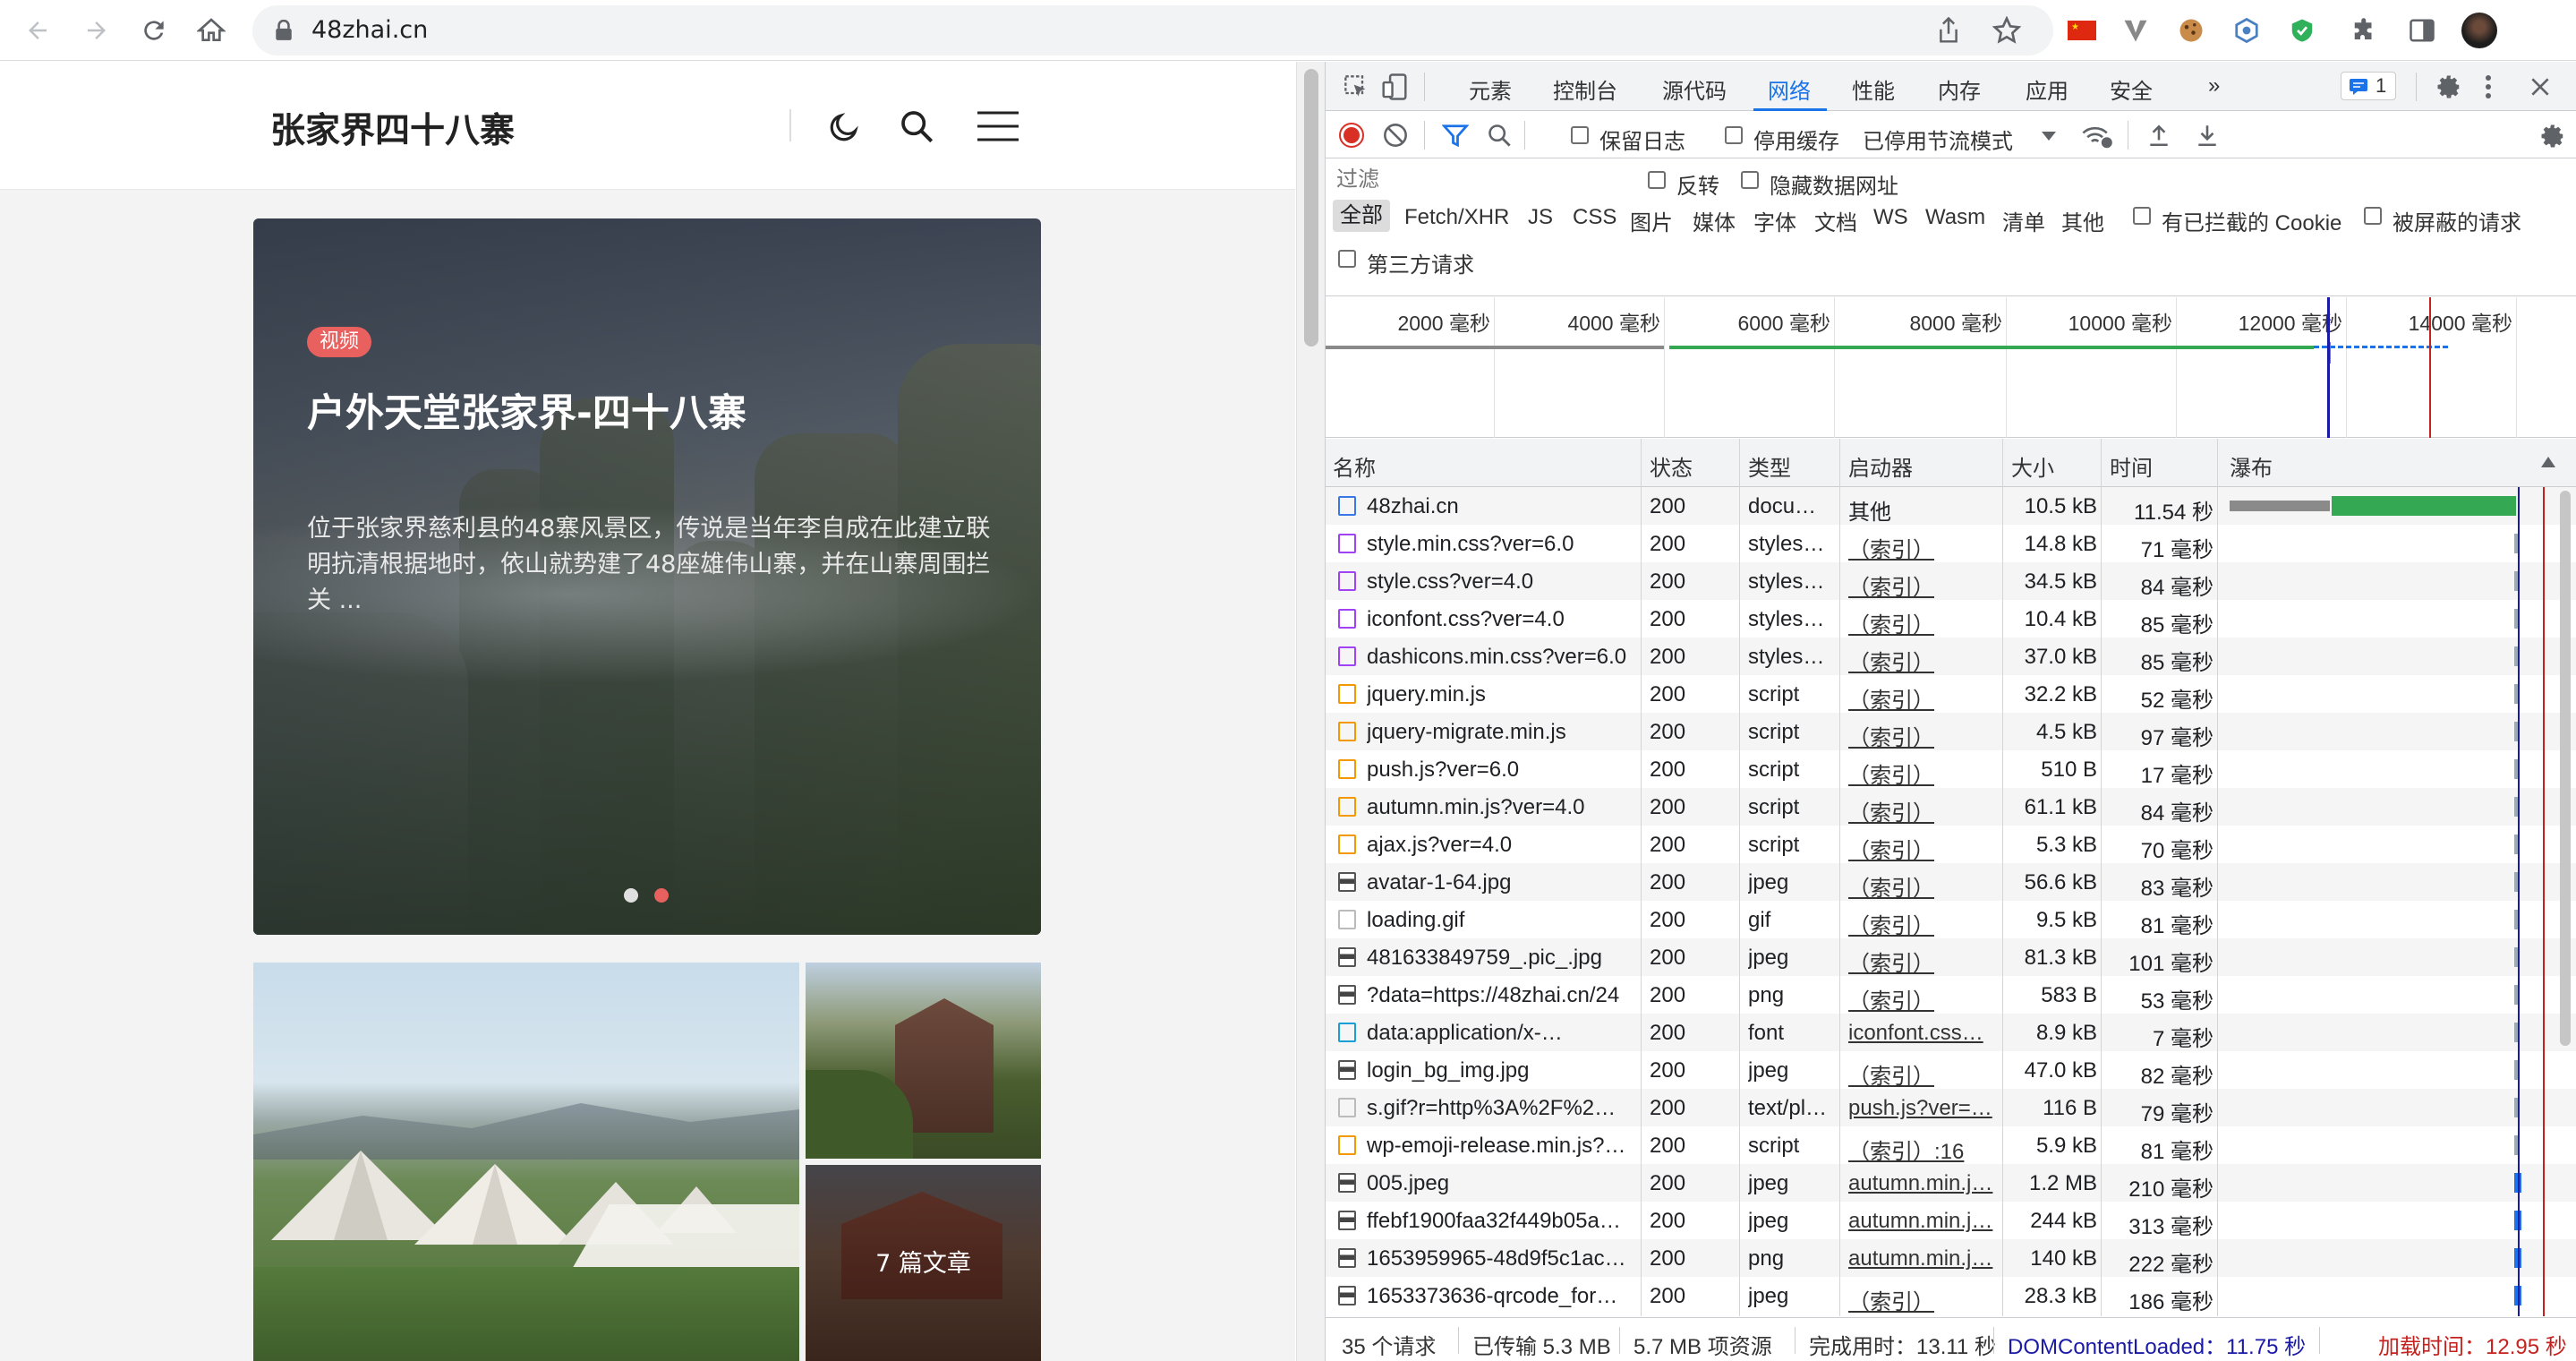  Describe the element at coordinates (1395, 135) in the screenshot. I see `clear-icon` at that location.